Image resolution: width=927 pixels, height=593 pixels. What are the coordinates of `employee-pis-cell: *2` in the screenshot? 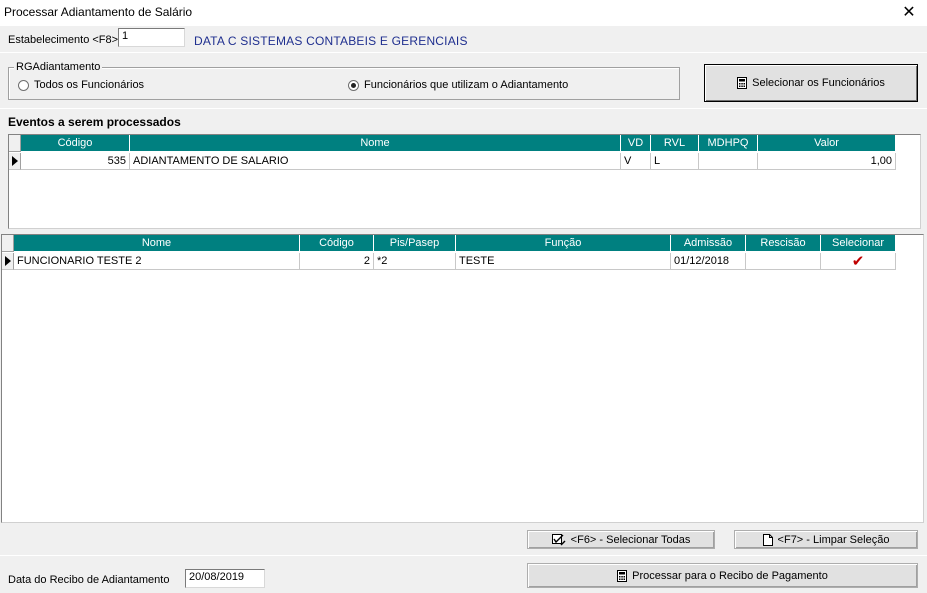 It's located at (415, 261).